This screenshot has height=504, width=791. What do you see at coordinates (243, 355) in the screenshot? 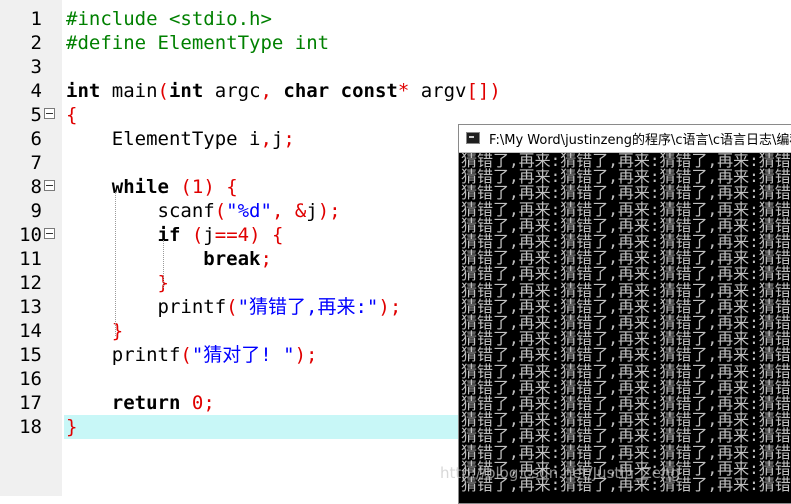
I see `code-token: "猜对了! "` at bounding box center [243, 355].